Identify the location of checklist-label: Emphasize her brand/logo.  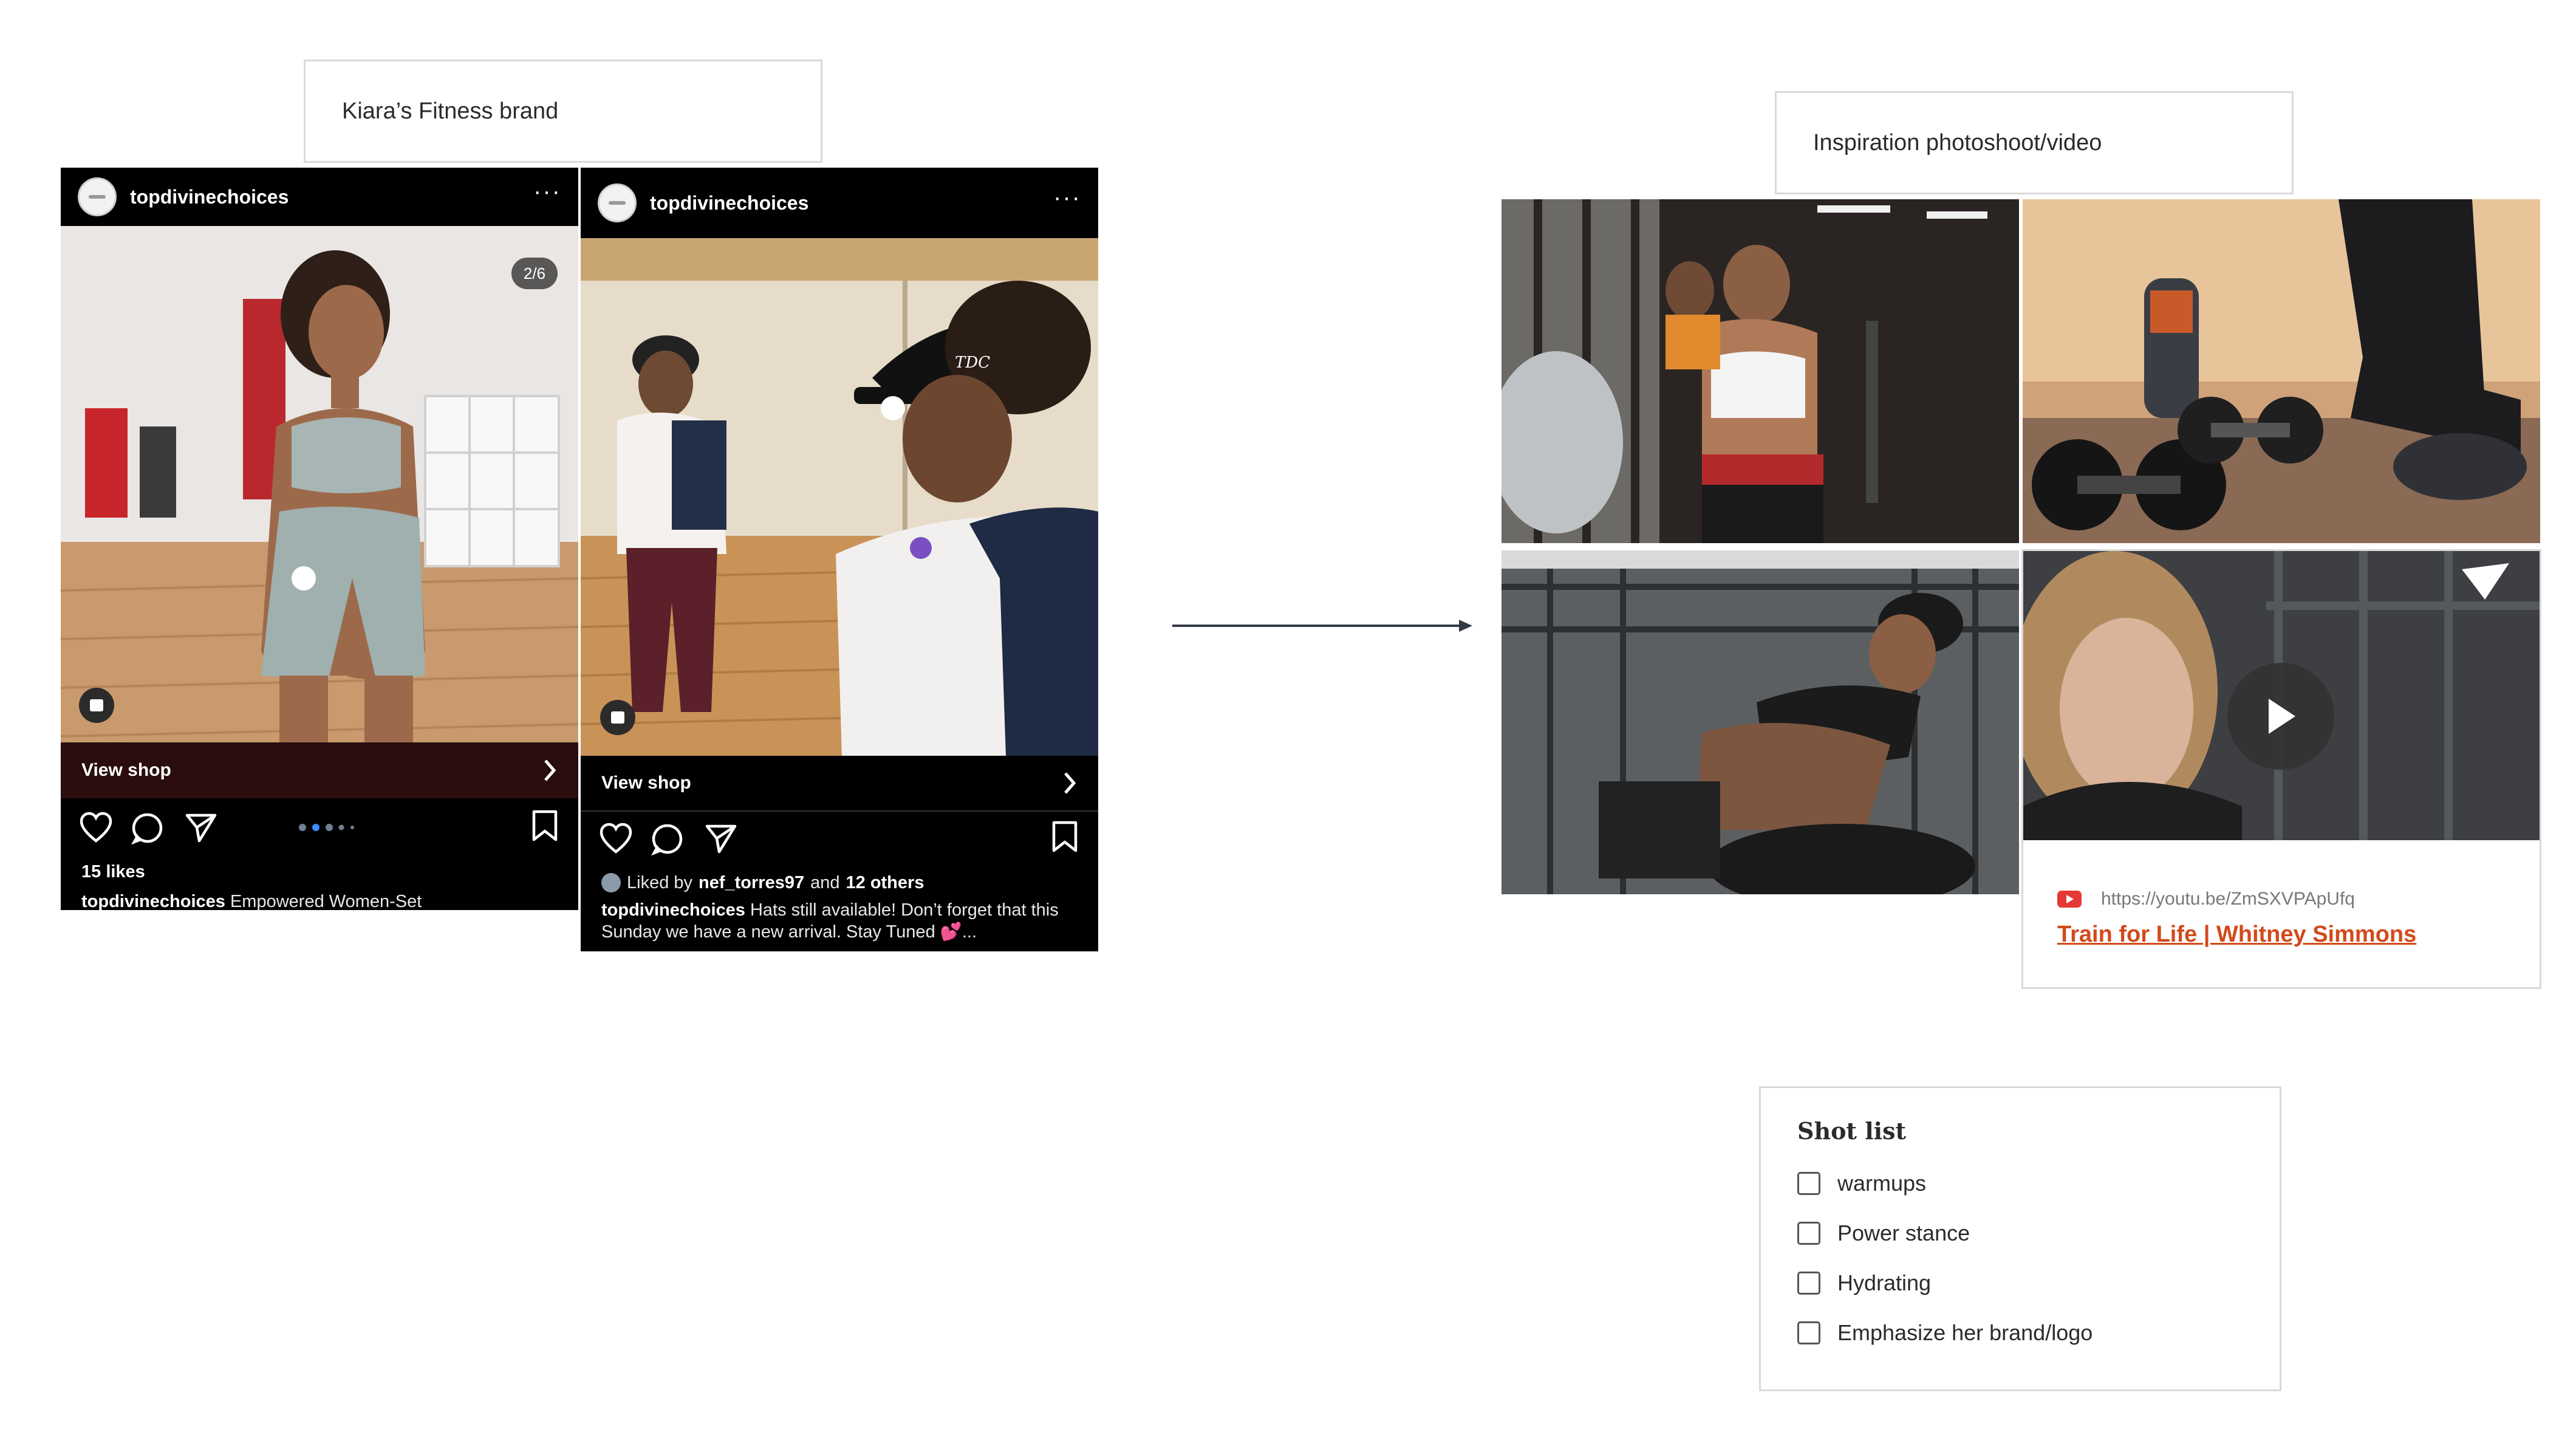
(1965, 1332).